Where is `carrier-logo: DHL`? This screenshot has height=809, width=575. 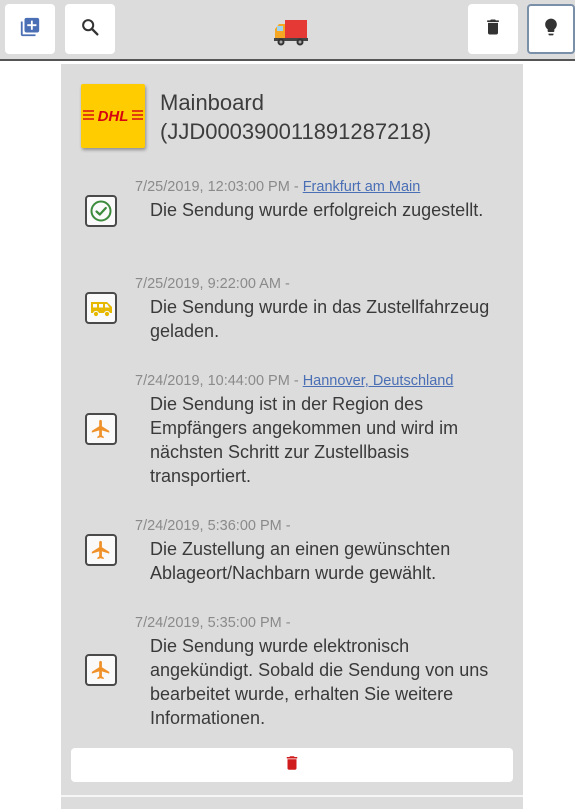
carrier-logo: DHL is located at coordinates (113, 116).